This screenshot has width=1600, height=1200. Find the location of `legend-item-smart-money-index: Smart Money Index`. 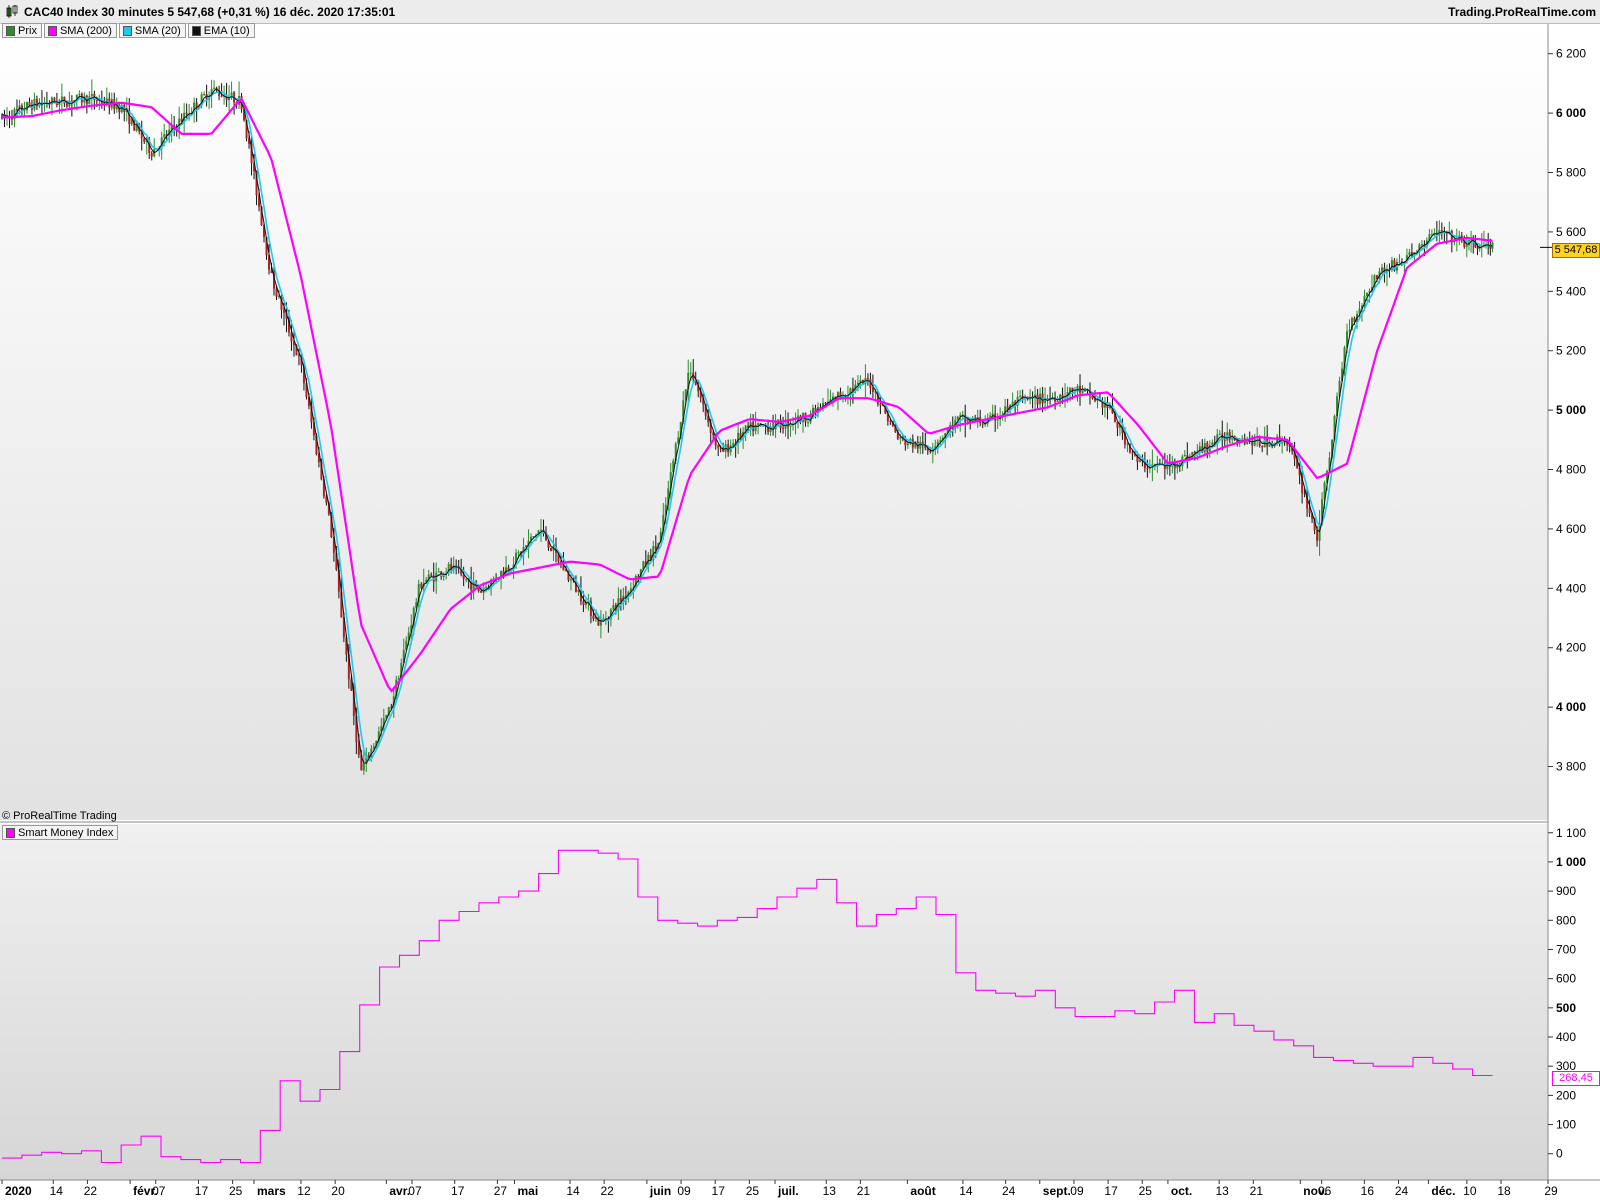

legend-item-smart-money-index: Smart Money Index is located at coordinates (60, 832).